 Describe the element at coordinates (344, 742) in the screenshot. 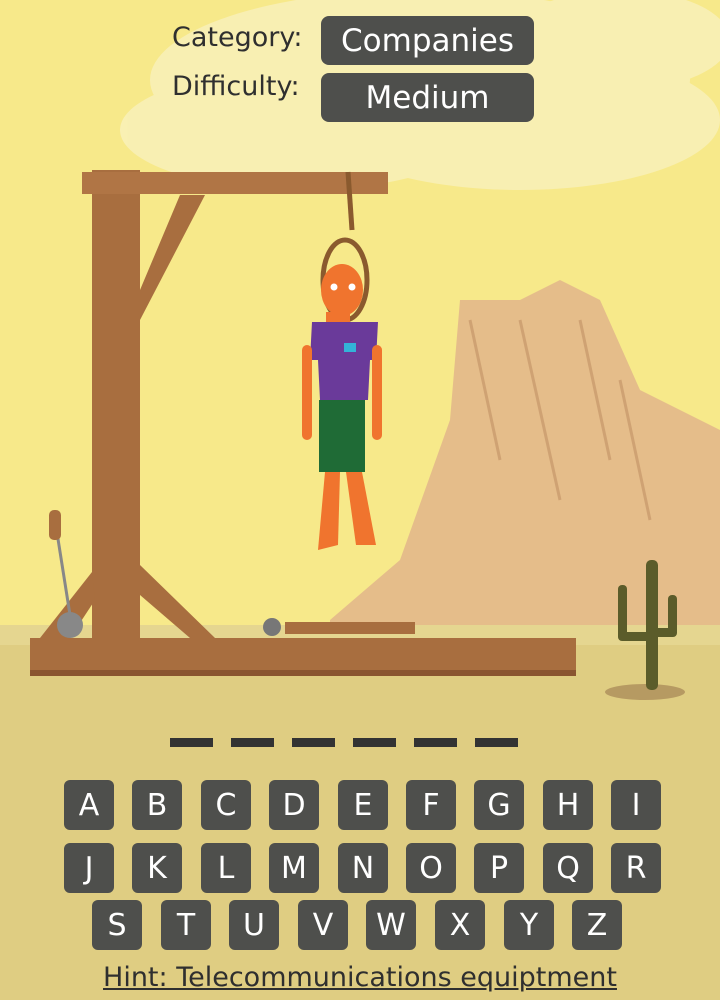

I see `word-blanks` at that location.